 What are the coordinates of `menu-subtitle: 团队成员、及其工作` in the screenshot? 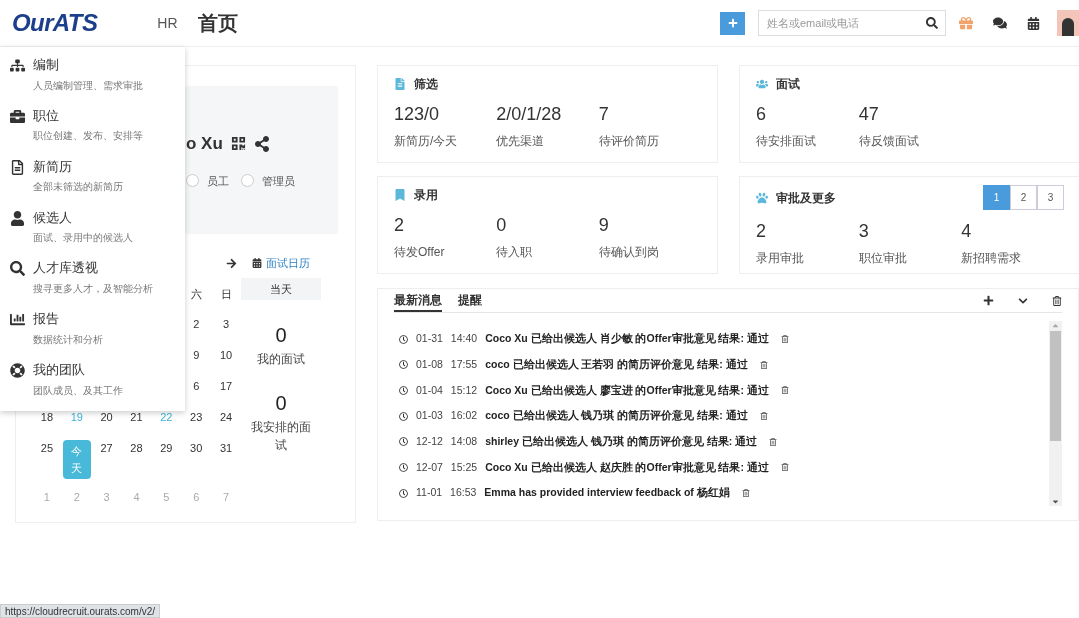 It's located at (78, 390).